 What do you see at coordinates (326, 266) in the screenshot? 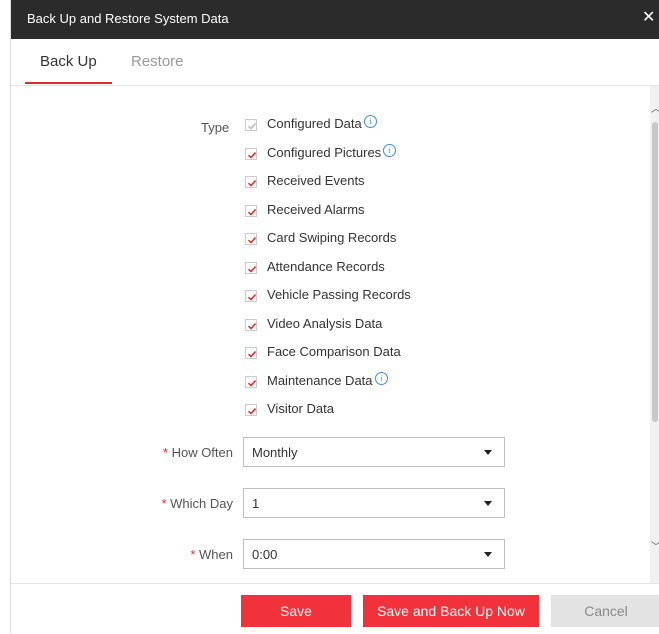
I see `checkbox-label: Attendance Records` at bounding box center [326, 266].